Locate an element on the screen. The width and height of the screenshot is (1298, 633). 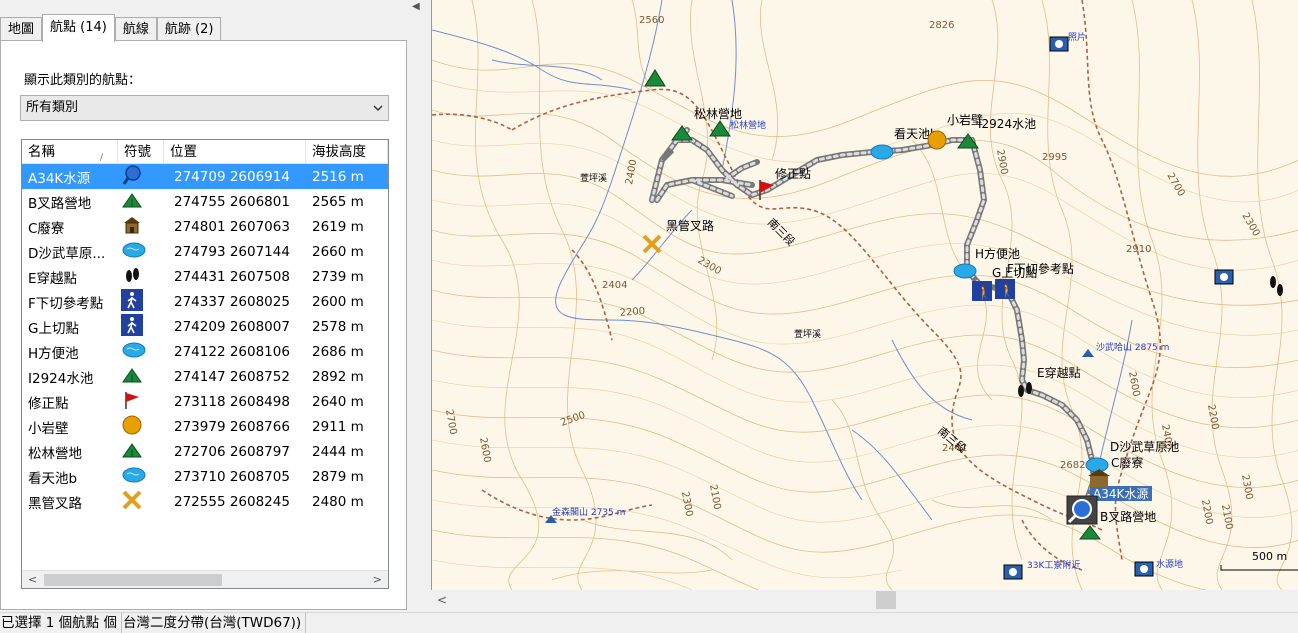
waypoint-name: G上切點 is located at coordinates (53, 328).